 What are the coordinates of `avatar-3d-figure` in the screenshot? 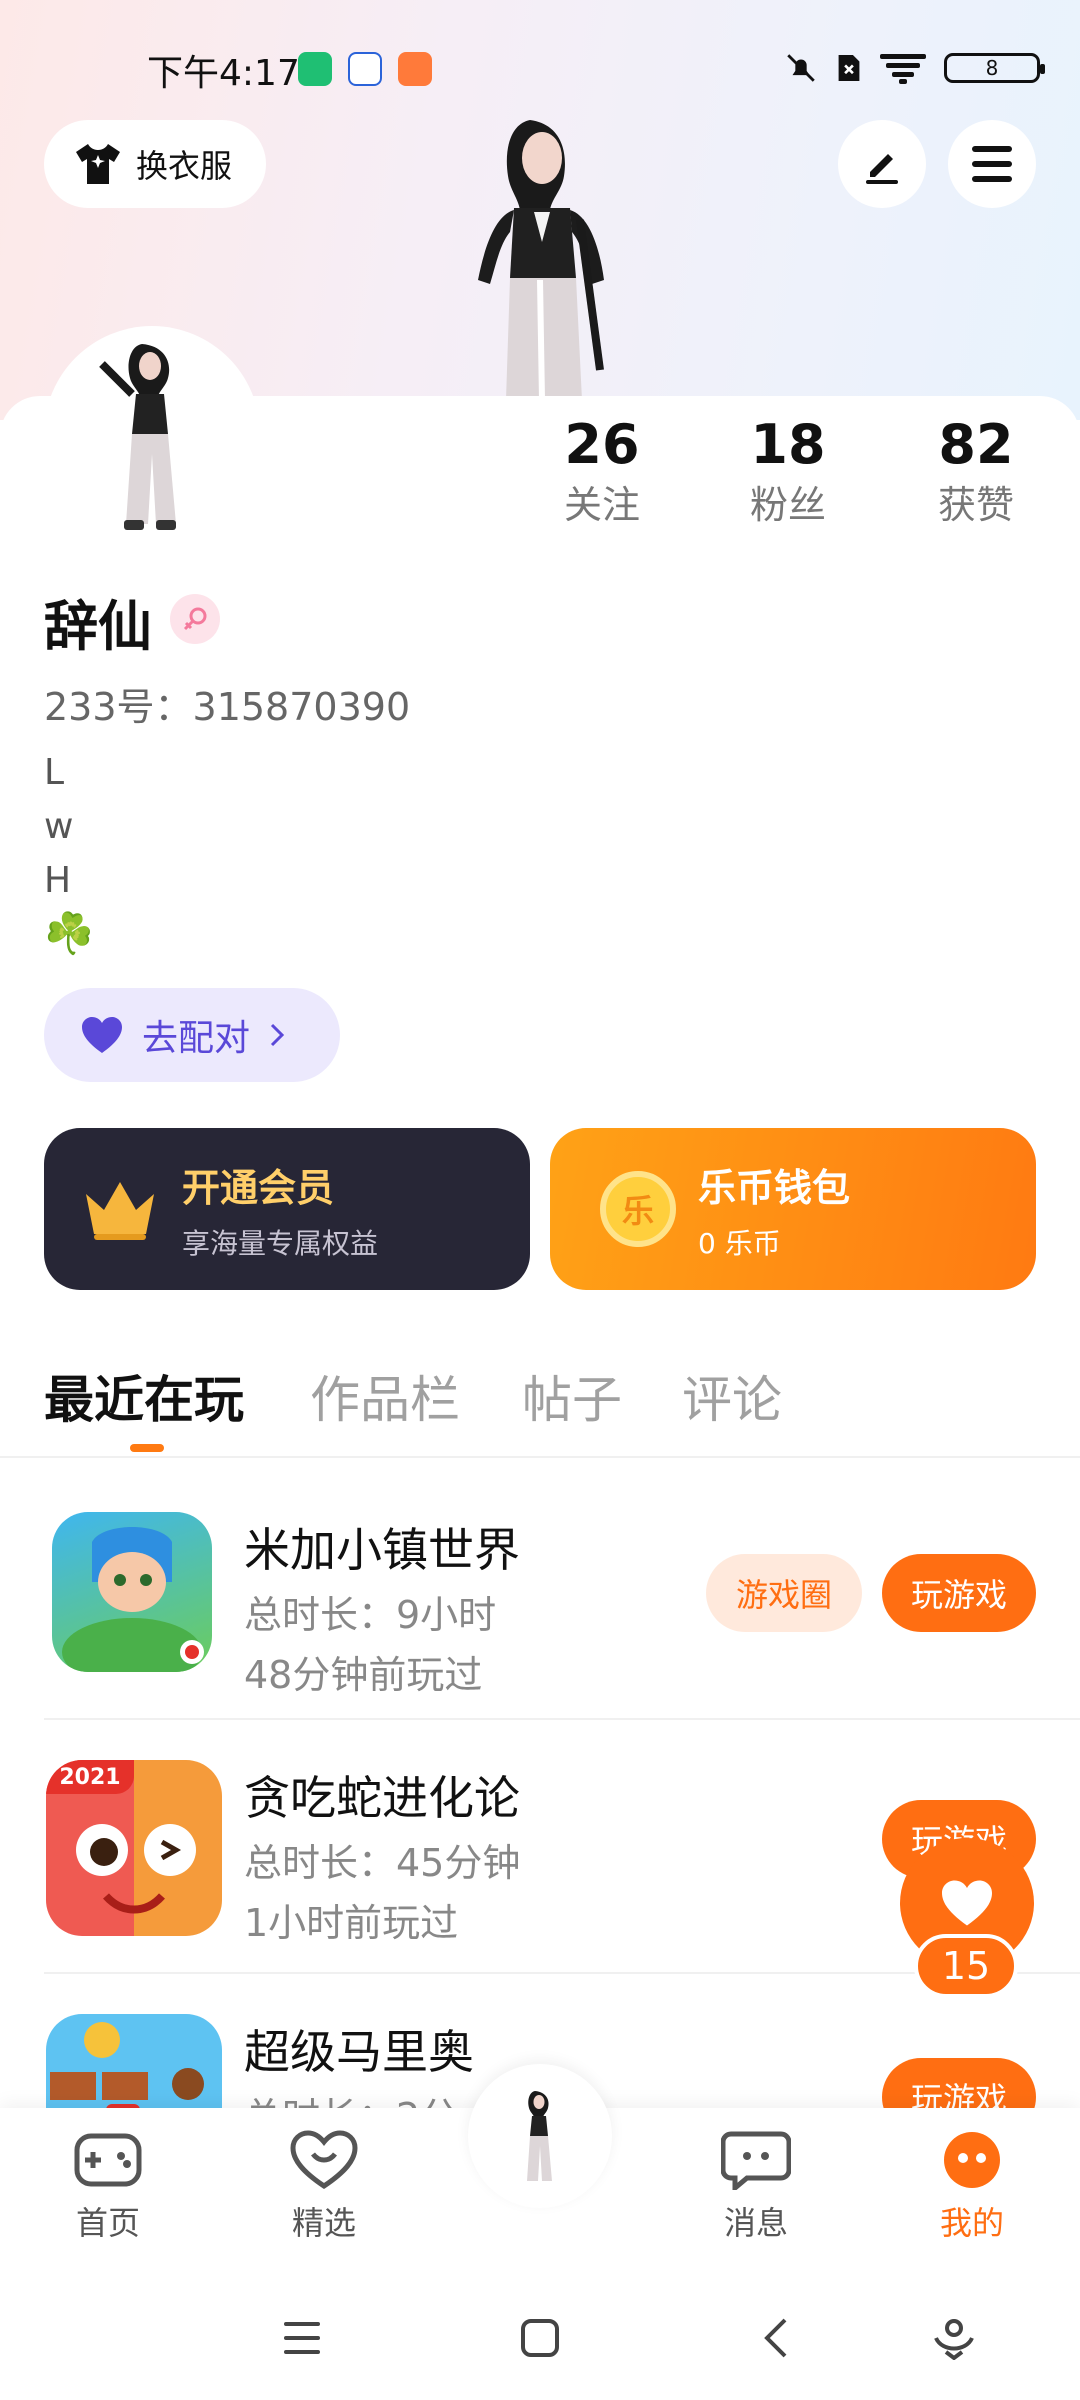 It's located at (541, 260).